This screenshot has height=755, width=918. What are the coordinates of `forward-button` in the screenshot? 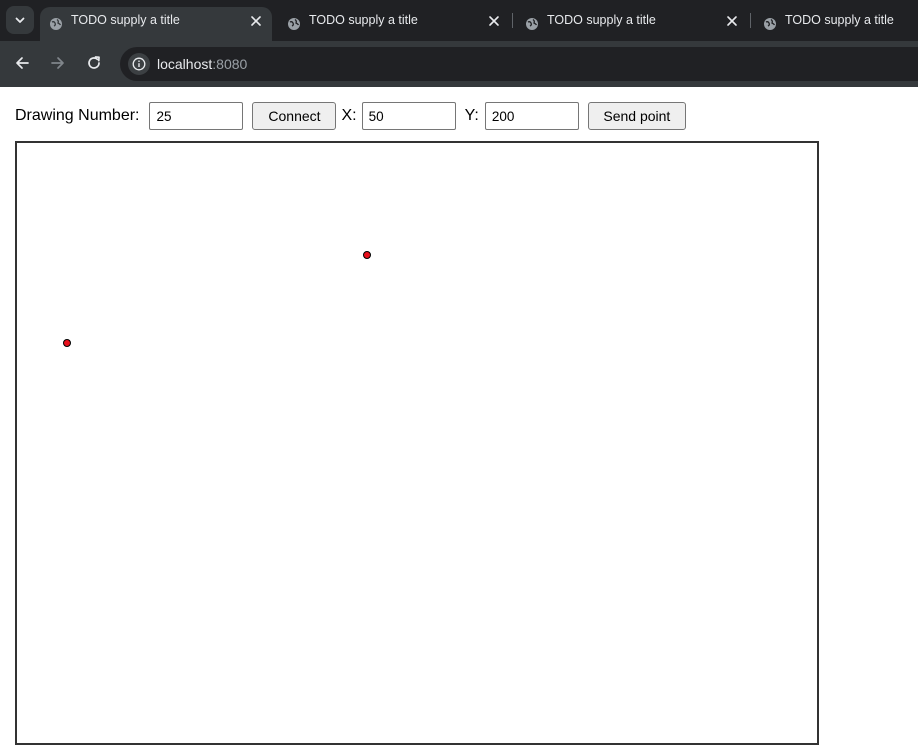 It's located at (58, 63).